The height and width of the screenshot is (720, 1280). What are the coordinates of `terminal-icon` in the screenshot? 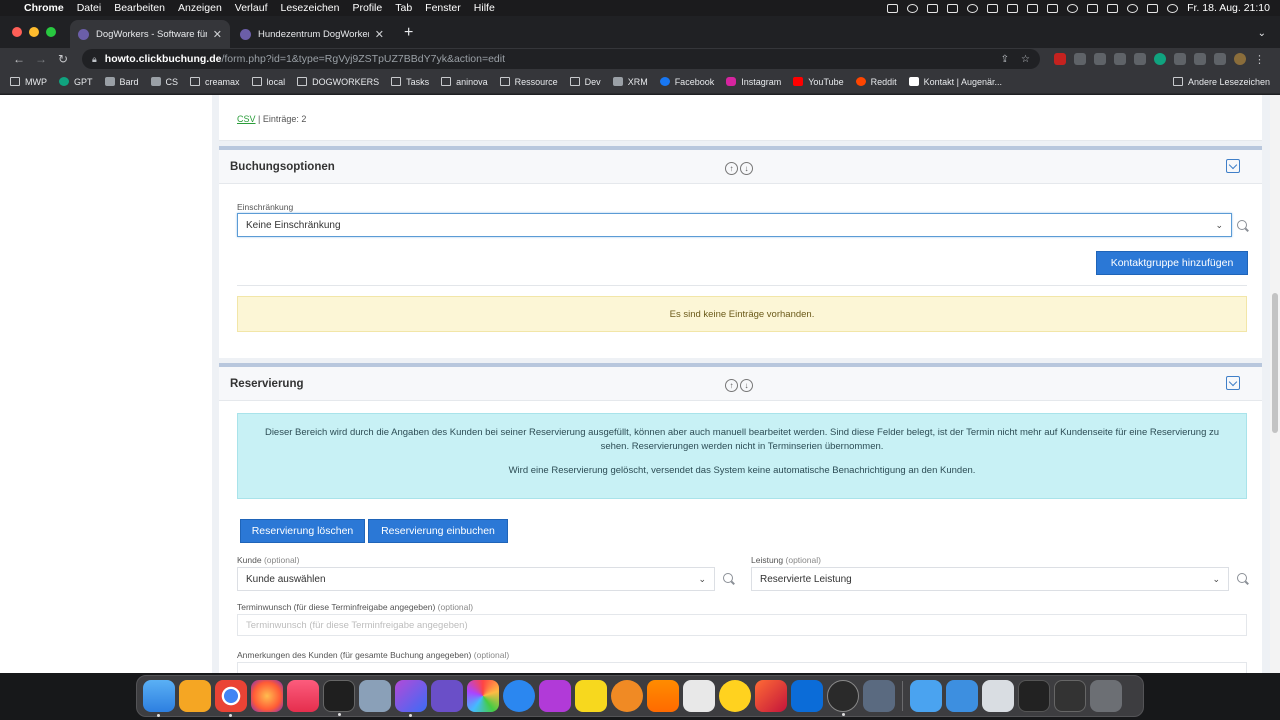 It's located at (339, 698).